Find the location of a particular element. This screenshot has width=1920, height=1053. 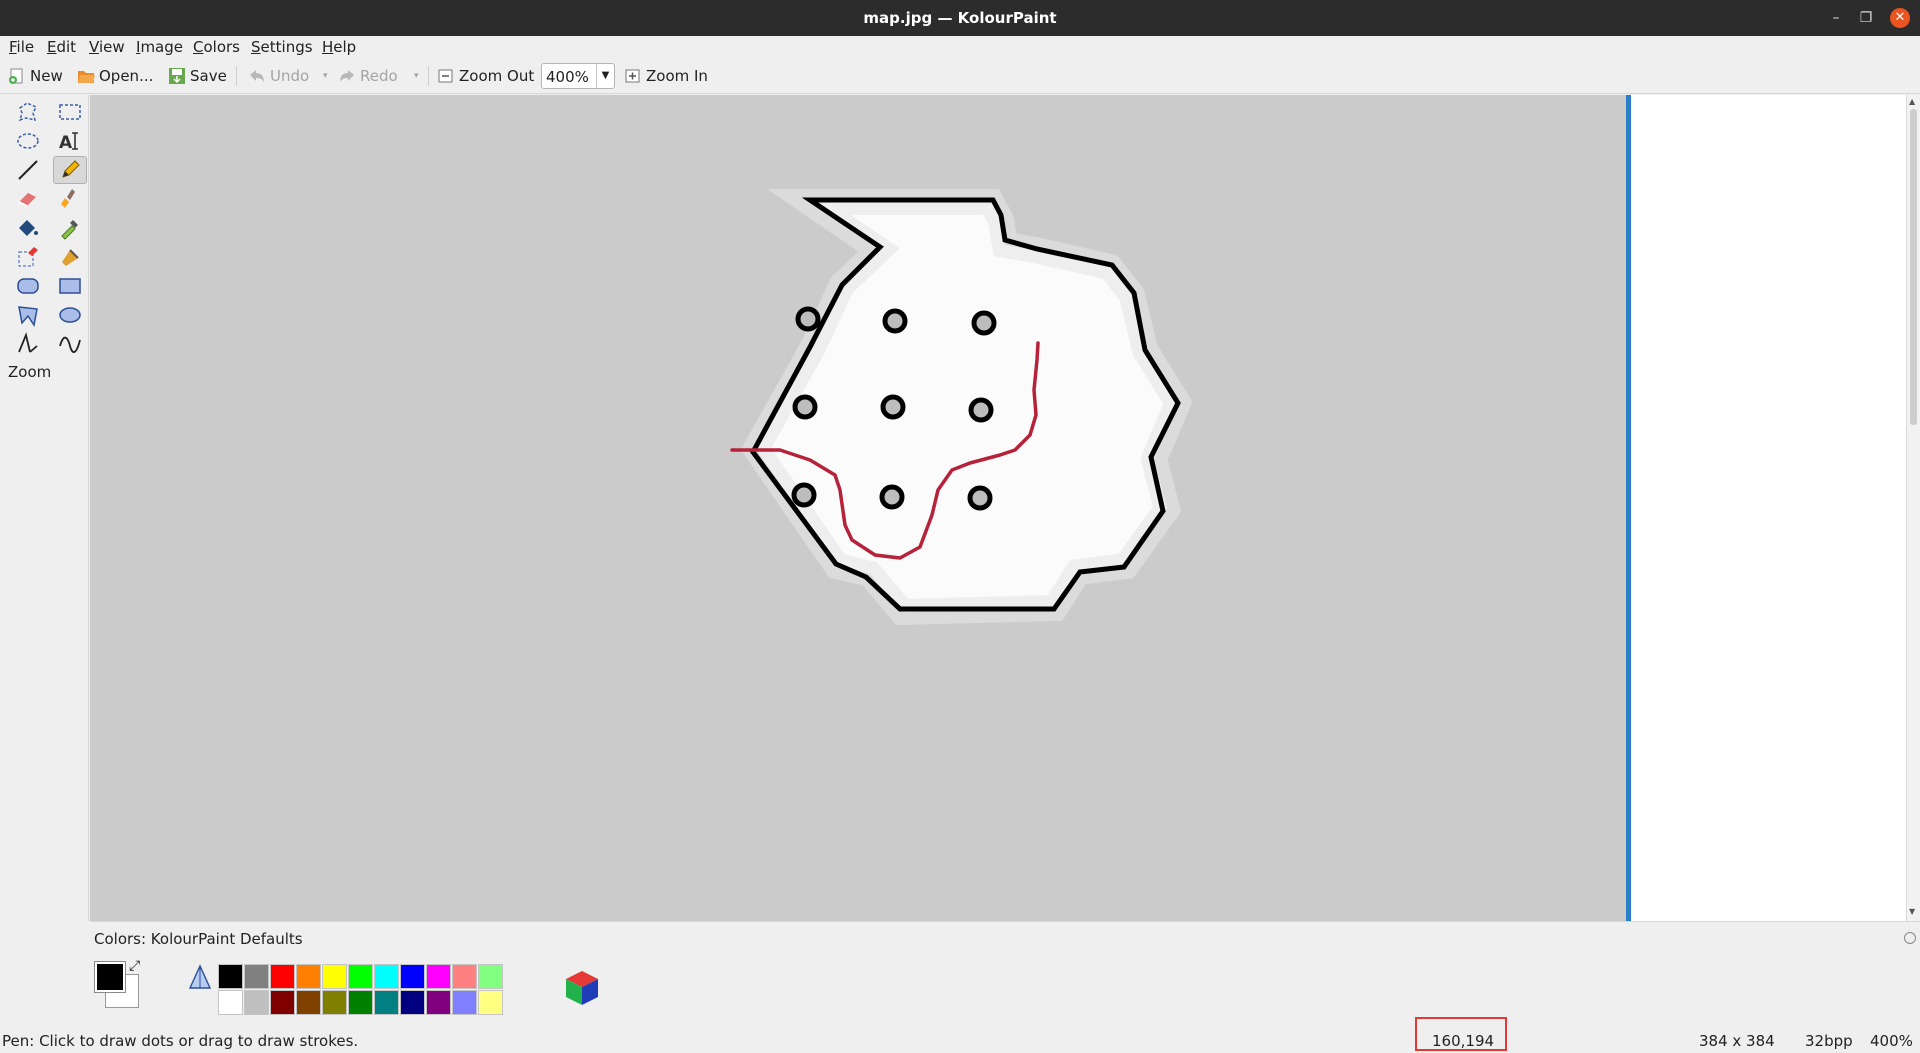

ellipse-tool is located at coordinates (70, 315).